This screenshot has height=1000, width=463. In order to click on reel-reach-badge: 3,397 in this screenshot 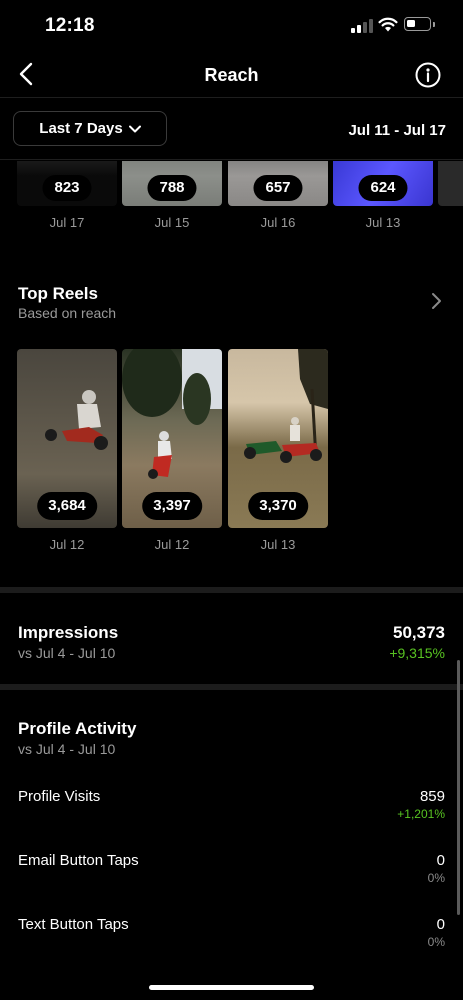, I will do `click(172, 506)`.